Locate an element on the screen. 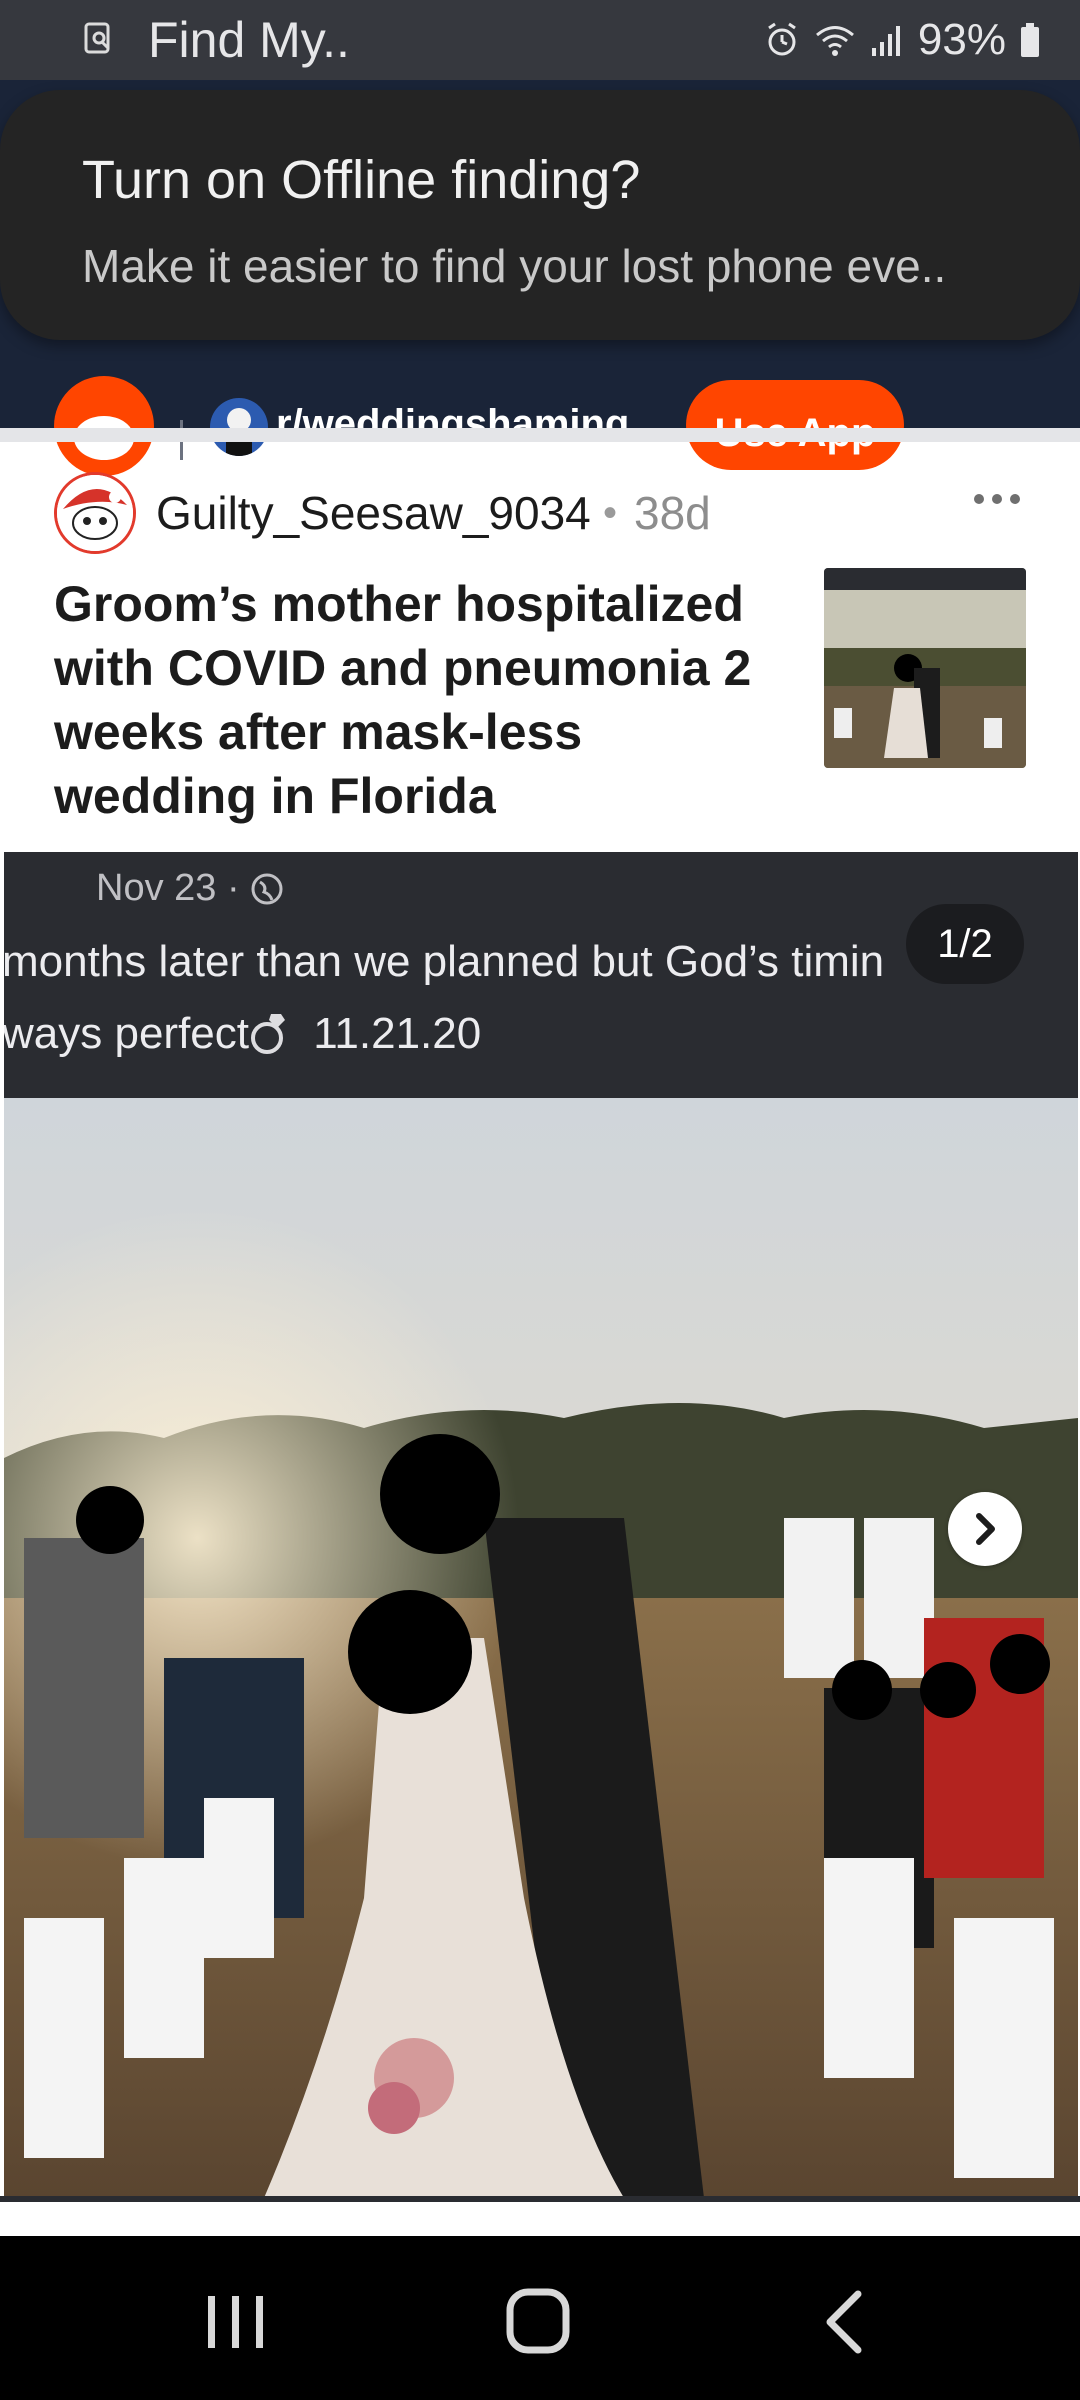 The image size is (1080, 2400). gallery-date: Nov 23 · is located at coordinates (190, 888).